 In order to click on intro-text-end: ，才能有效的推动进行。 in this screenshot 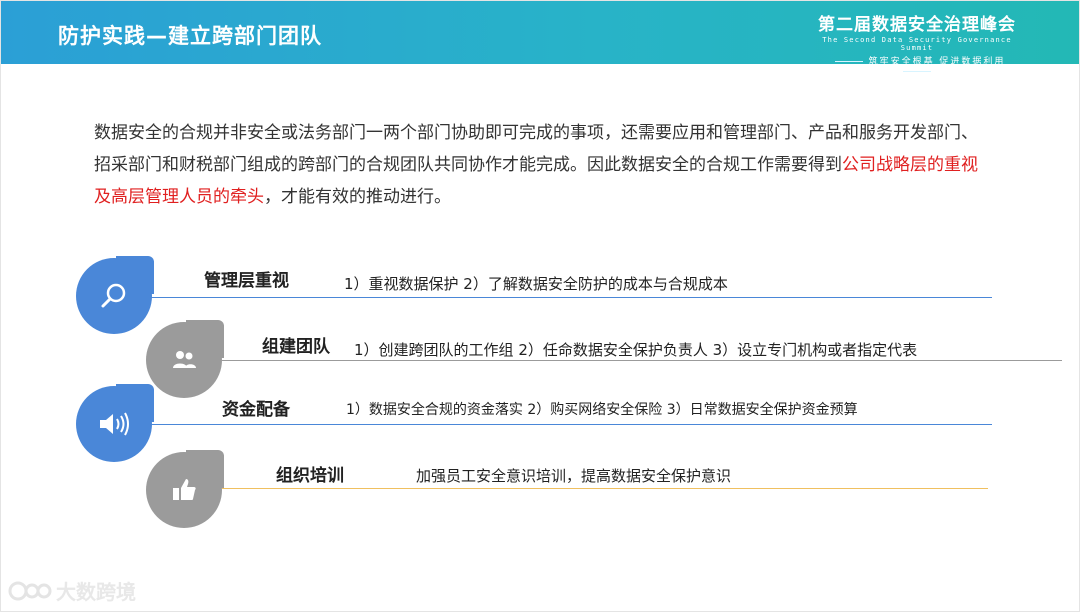, I will do `click(357, 197)`.